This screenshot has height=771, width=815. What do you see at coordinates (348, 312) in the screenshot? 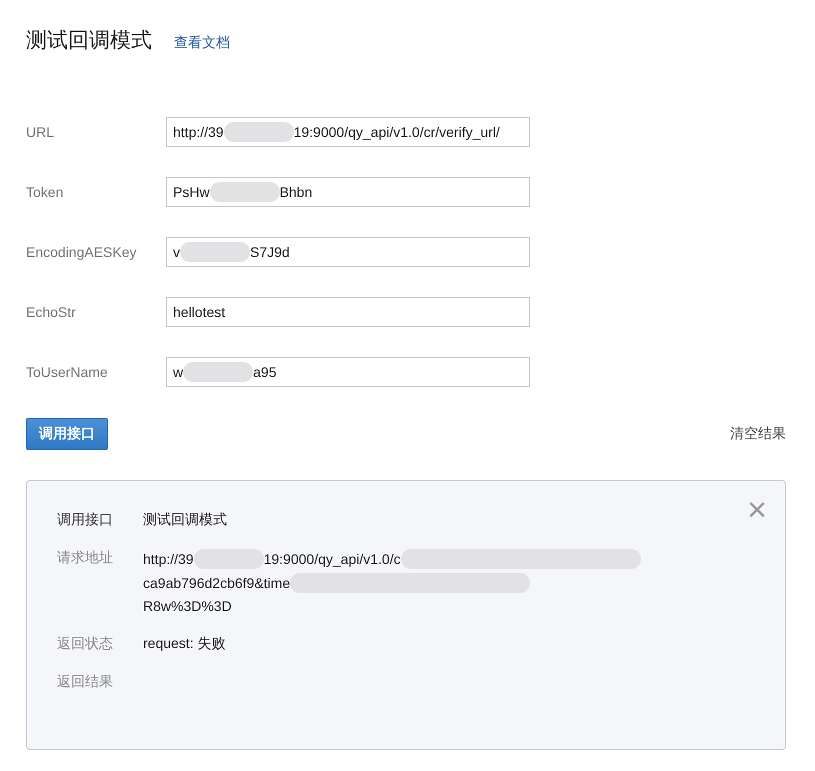
I see `input-field: hellotest` at bounding box center [348, 312].